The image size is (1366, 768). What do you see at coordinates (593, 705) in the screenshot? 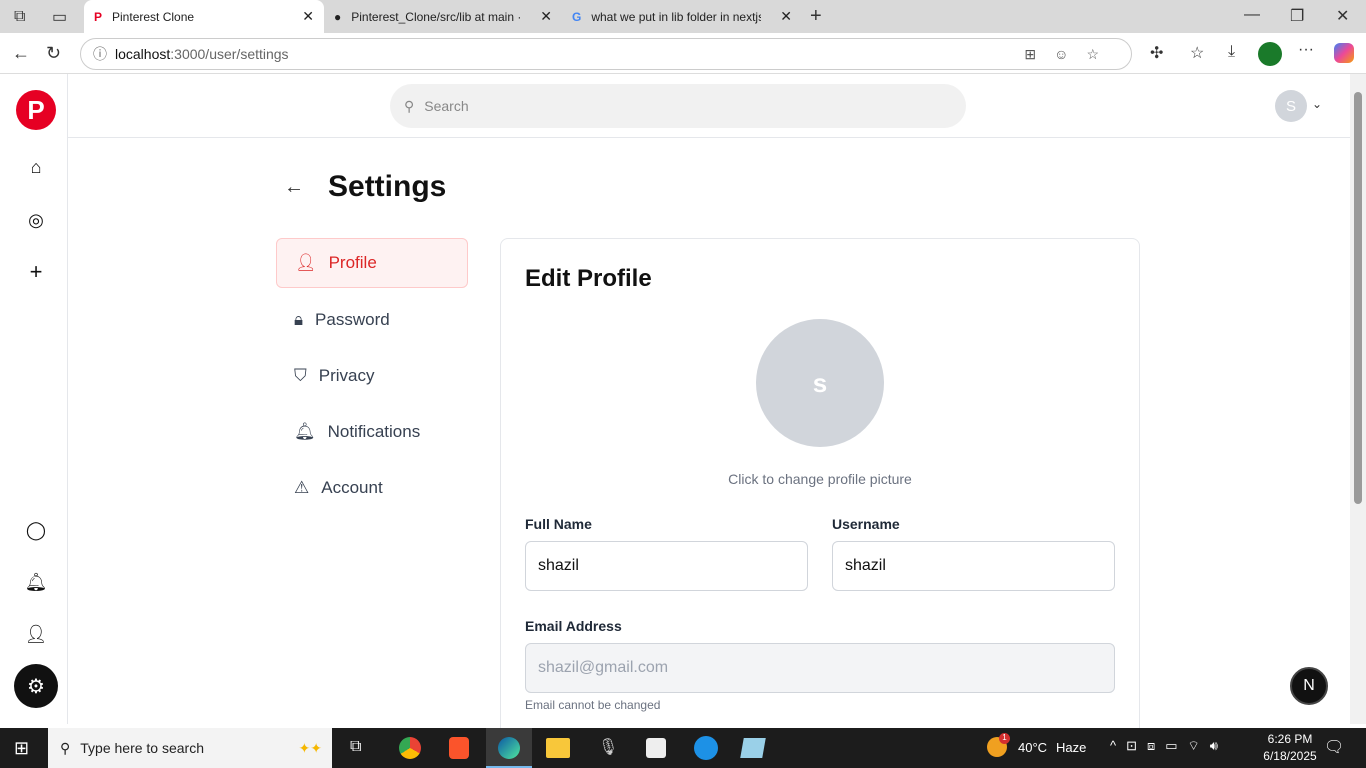
I see `email-note: Email cannot be changed` at bounding box center [593, 705].